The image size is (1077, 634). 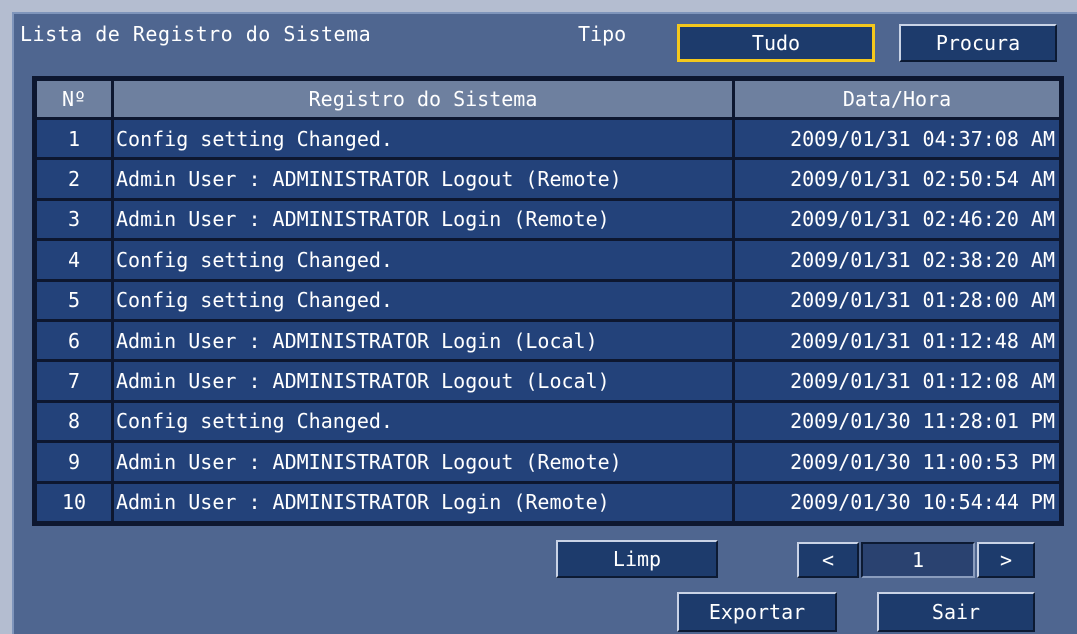 I want to click on exit-button: Sair, so click(x=956, y=612).